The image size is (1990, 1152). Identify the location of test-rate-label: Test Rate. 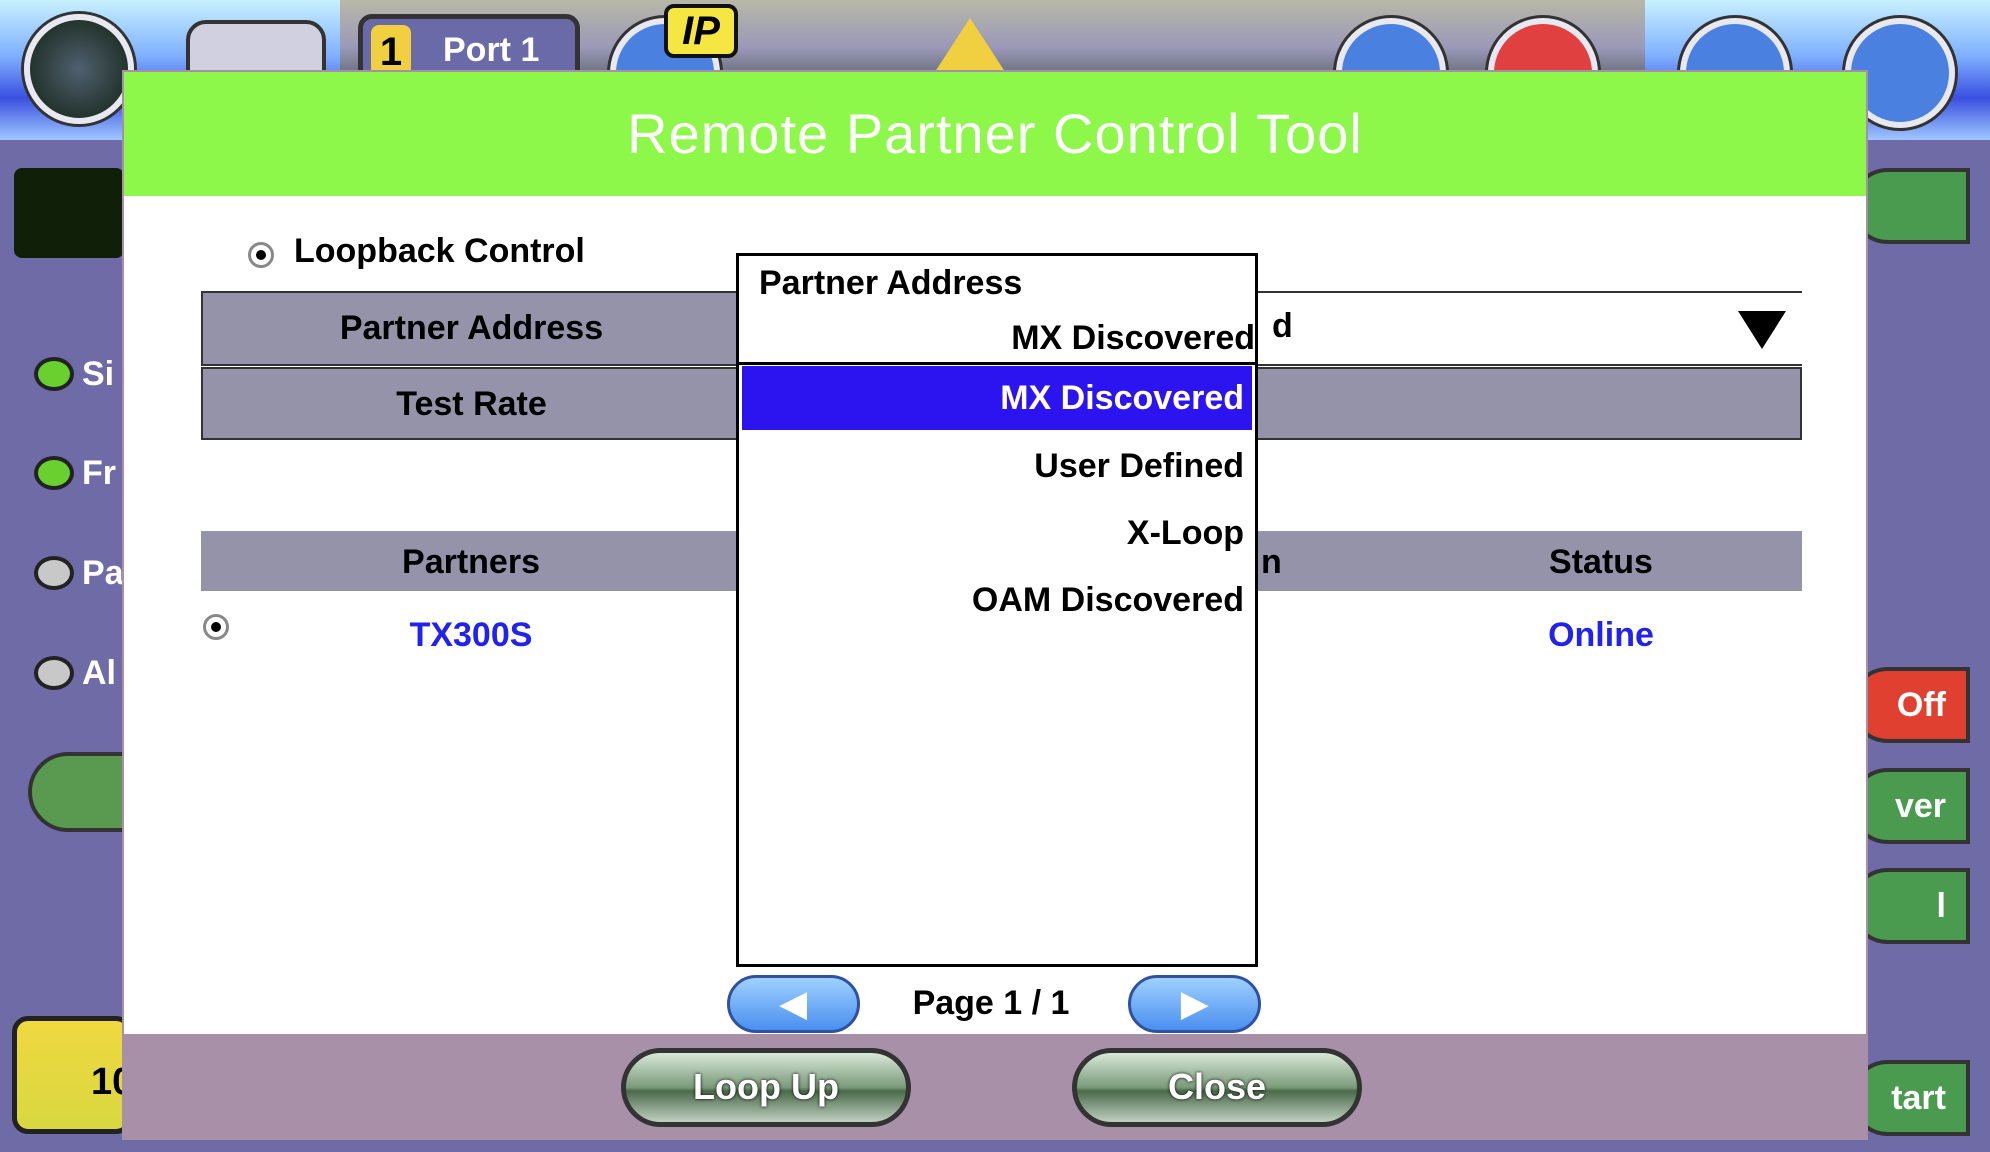
(471, 404).